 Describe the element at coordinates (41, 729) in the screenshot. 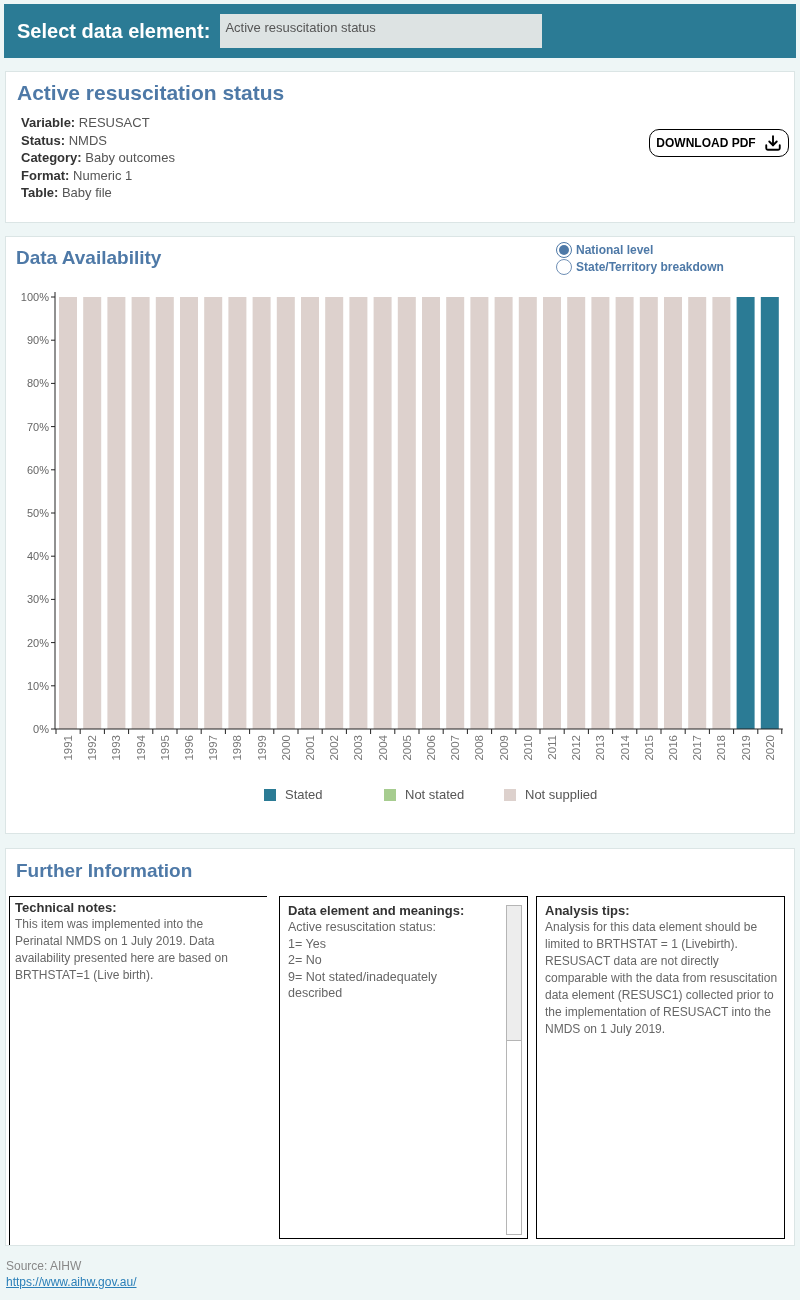

I see `axis-tick-label: 0%` at that location.